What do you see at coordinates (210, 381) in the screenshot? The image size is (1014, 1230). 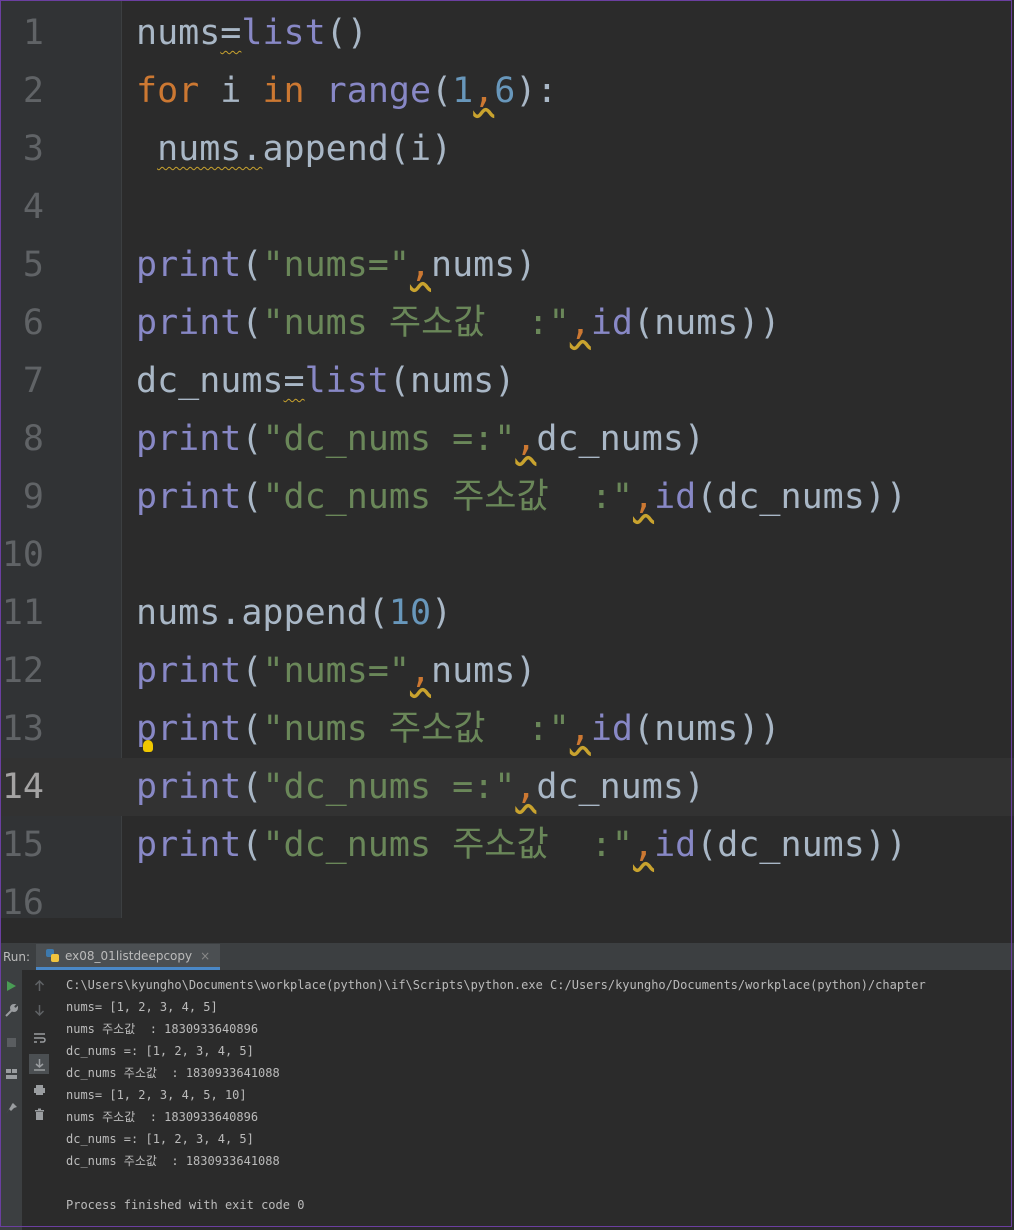 I see `code-token: dc_nums` at bounding box center [210, 381].